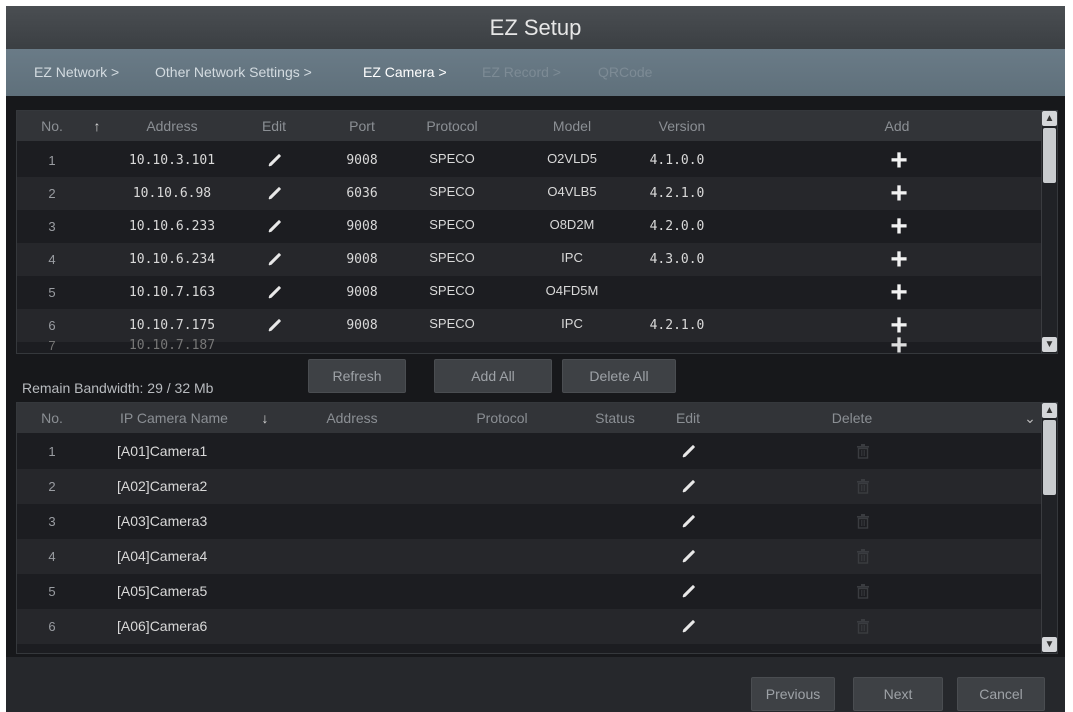  Describe the element at coordinates (898, 694) in the screenshot. I see `next-button: Next` at that location.